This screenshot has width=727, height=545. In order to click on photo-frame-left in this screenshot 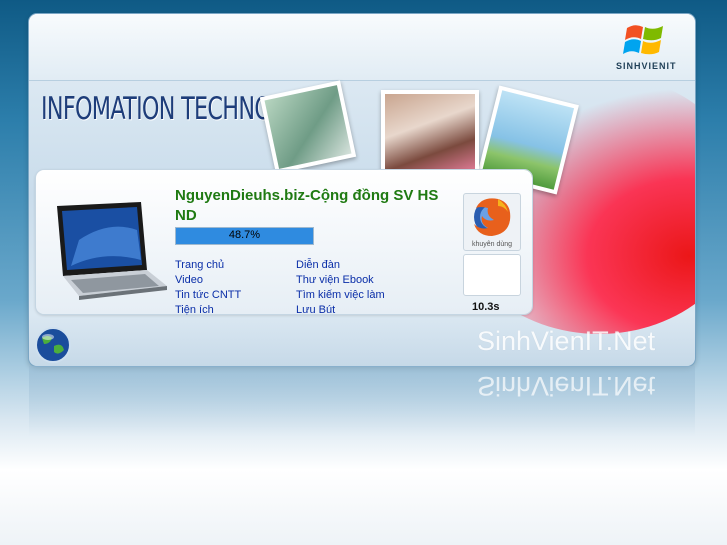, I will do `click(308, 127)`.